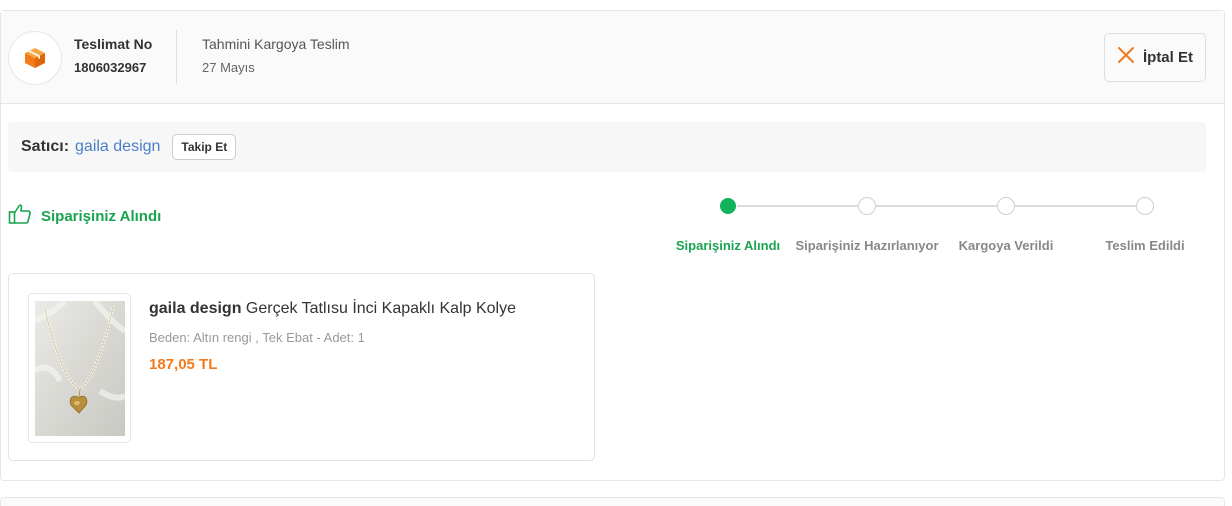 The width and height of the screenshot is (1232, 506). I want to click on product-brand: gaila design, so click(195, 308).